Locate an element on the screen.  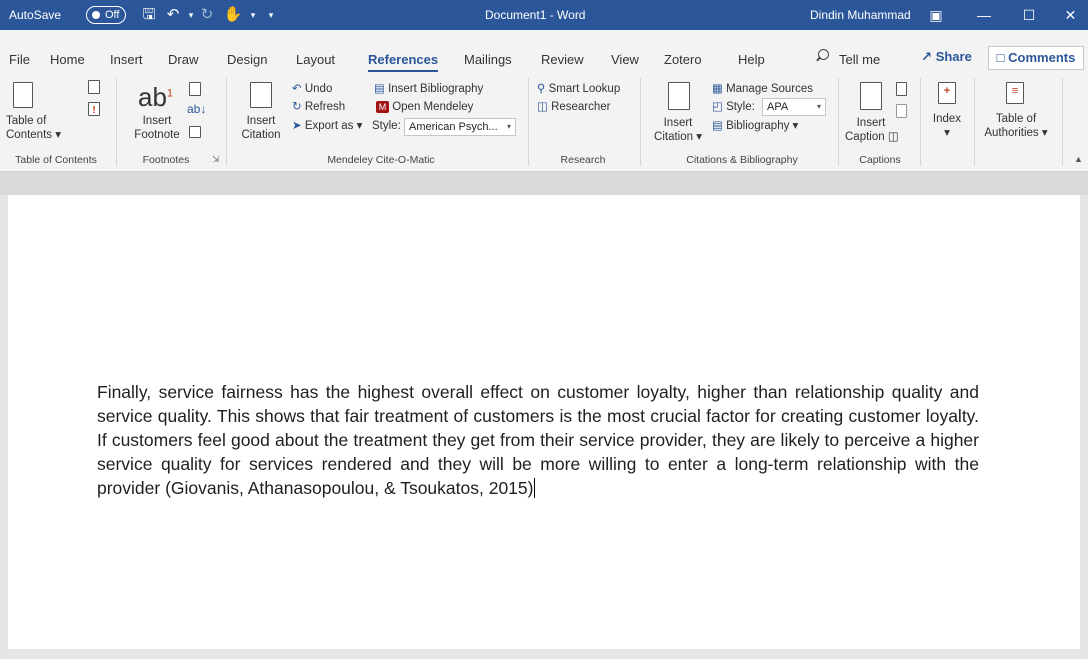
footnotes-dialog-launcher-icon: ⇲ is located at coordinates (216, 159).